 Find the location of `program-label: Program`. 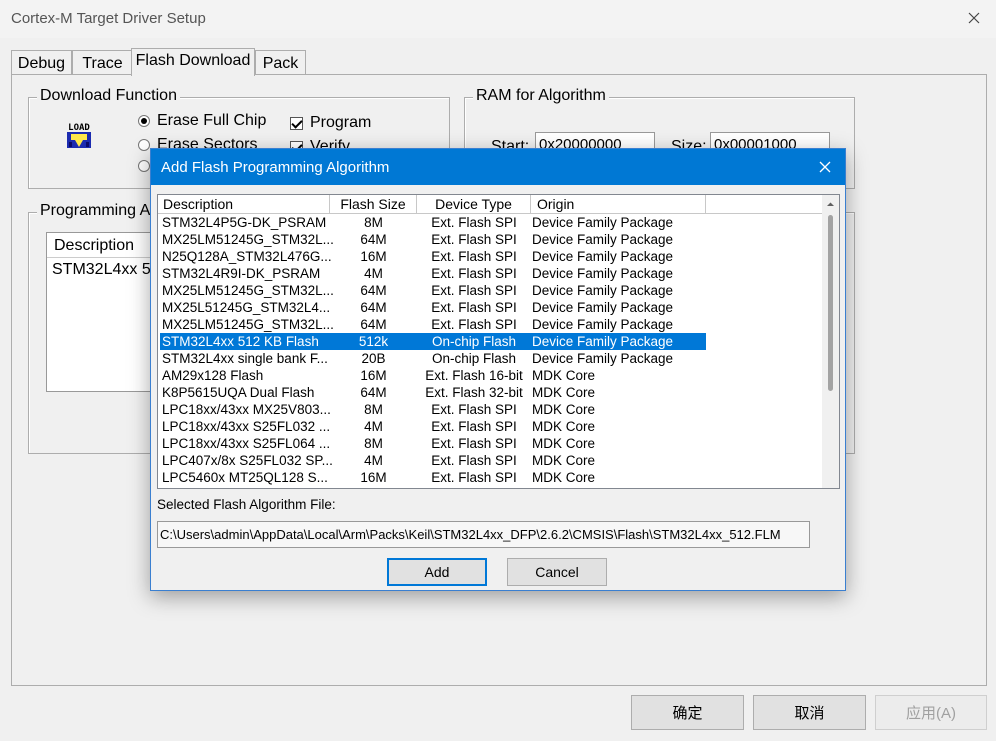

program-label: Program is located at coordinates (341, 122).